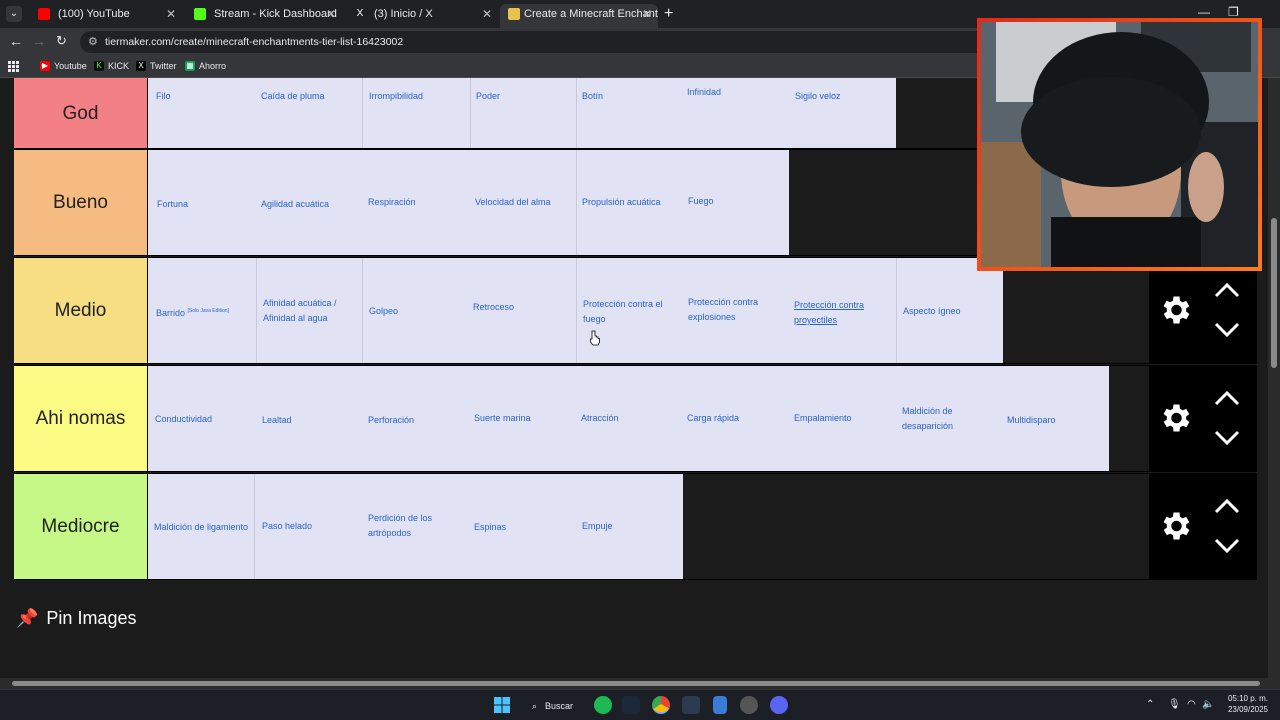  Describe the element at coordinates (63, 66) in the screenshot. I see `bookmark-youtube: ▶ Youtube` at that location.